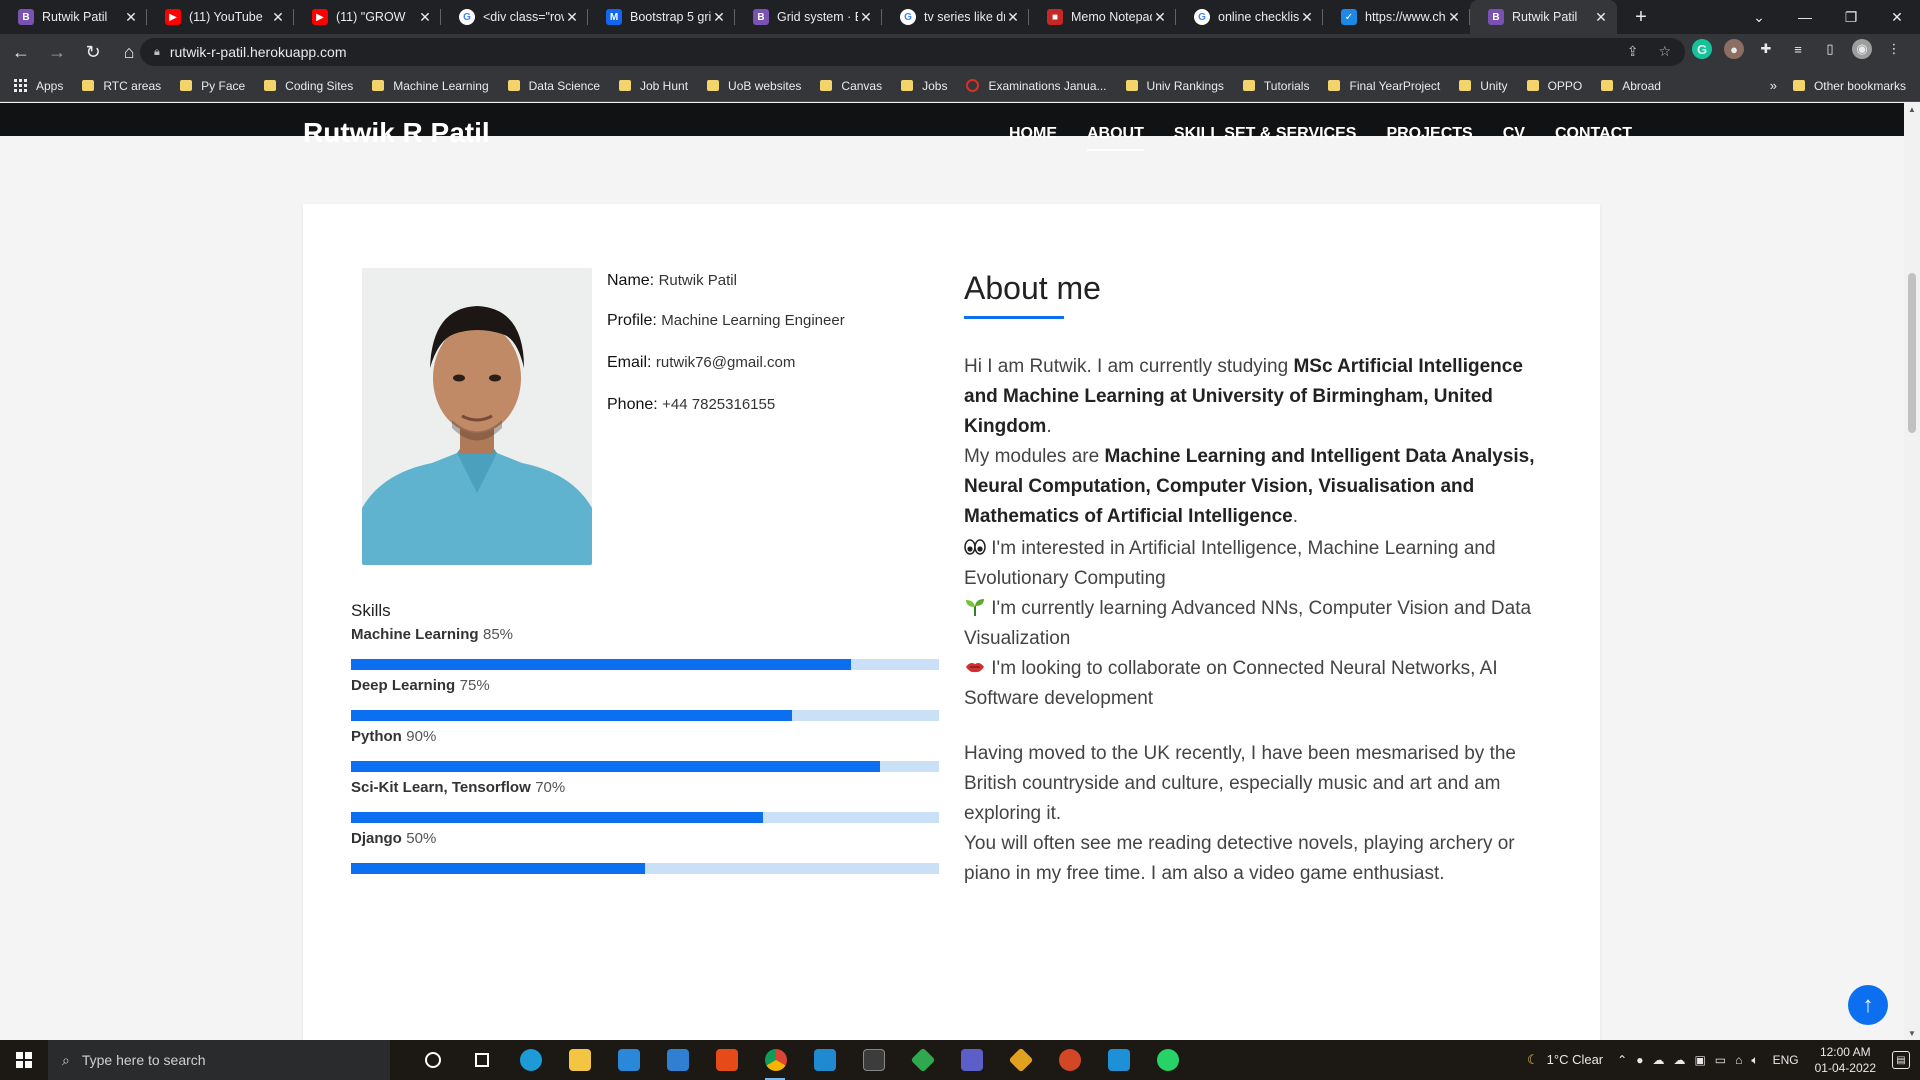 The height and width of the screenshot is (1080, 1920). Describe the element at coordinates (1738, 1060) in the screenshot. I see `network-icon: ⌂` at that location.